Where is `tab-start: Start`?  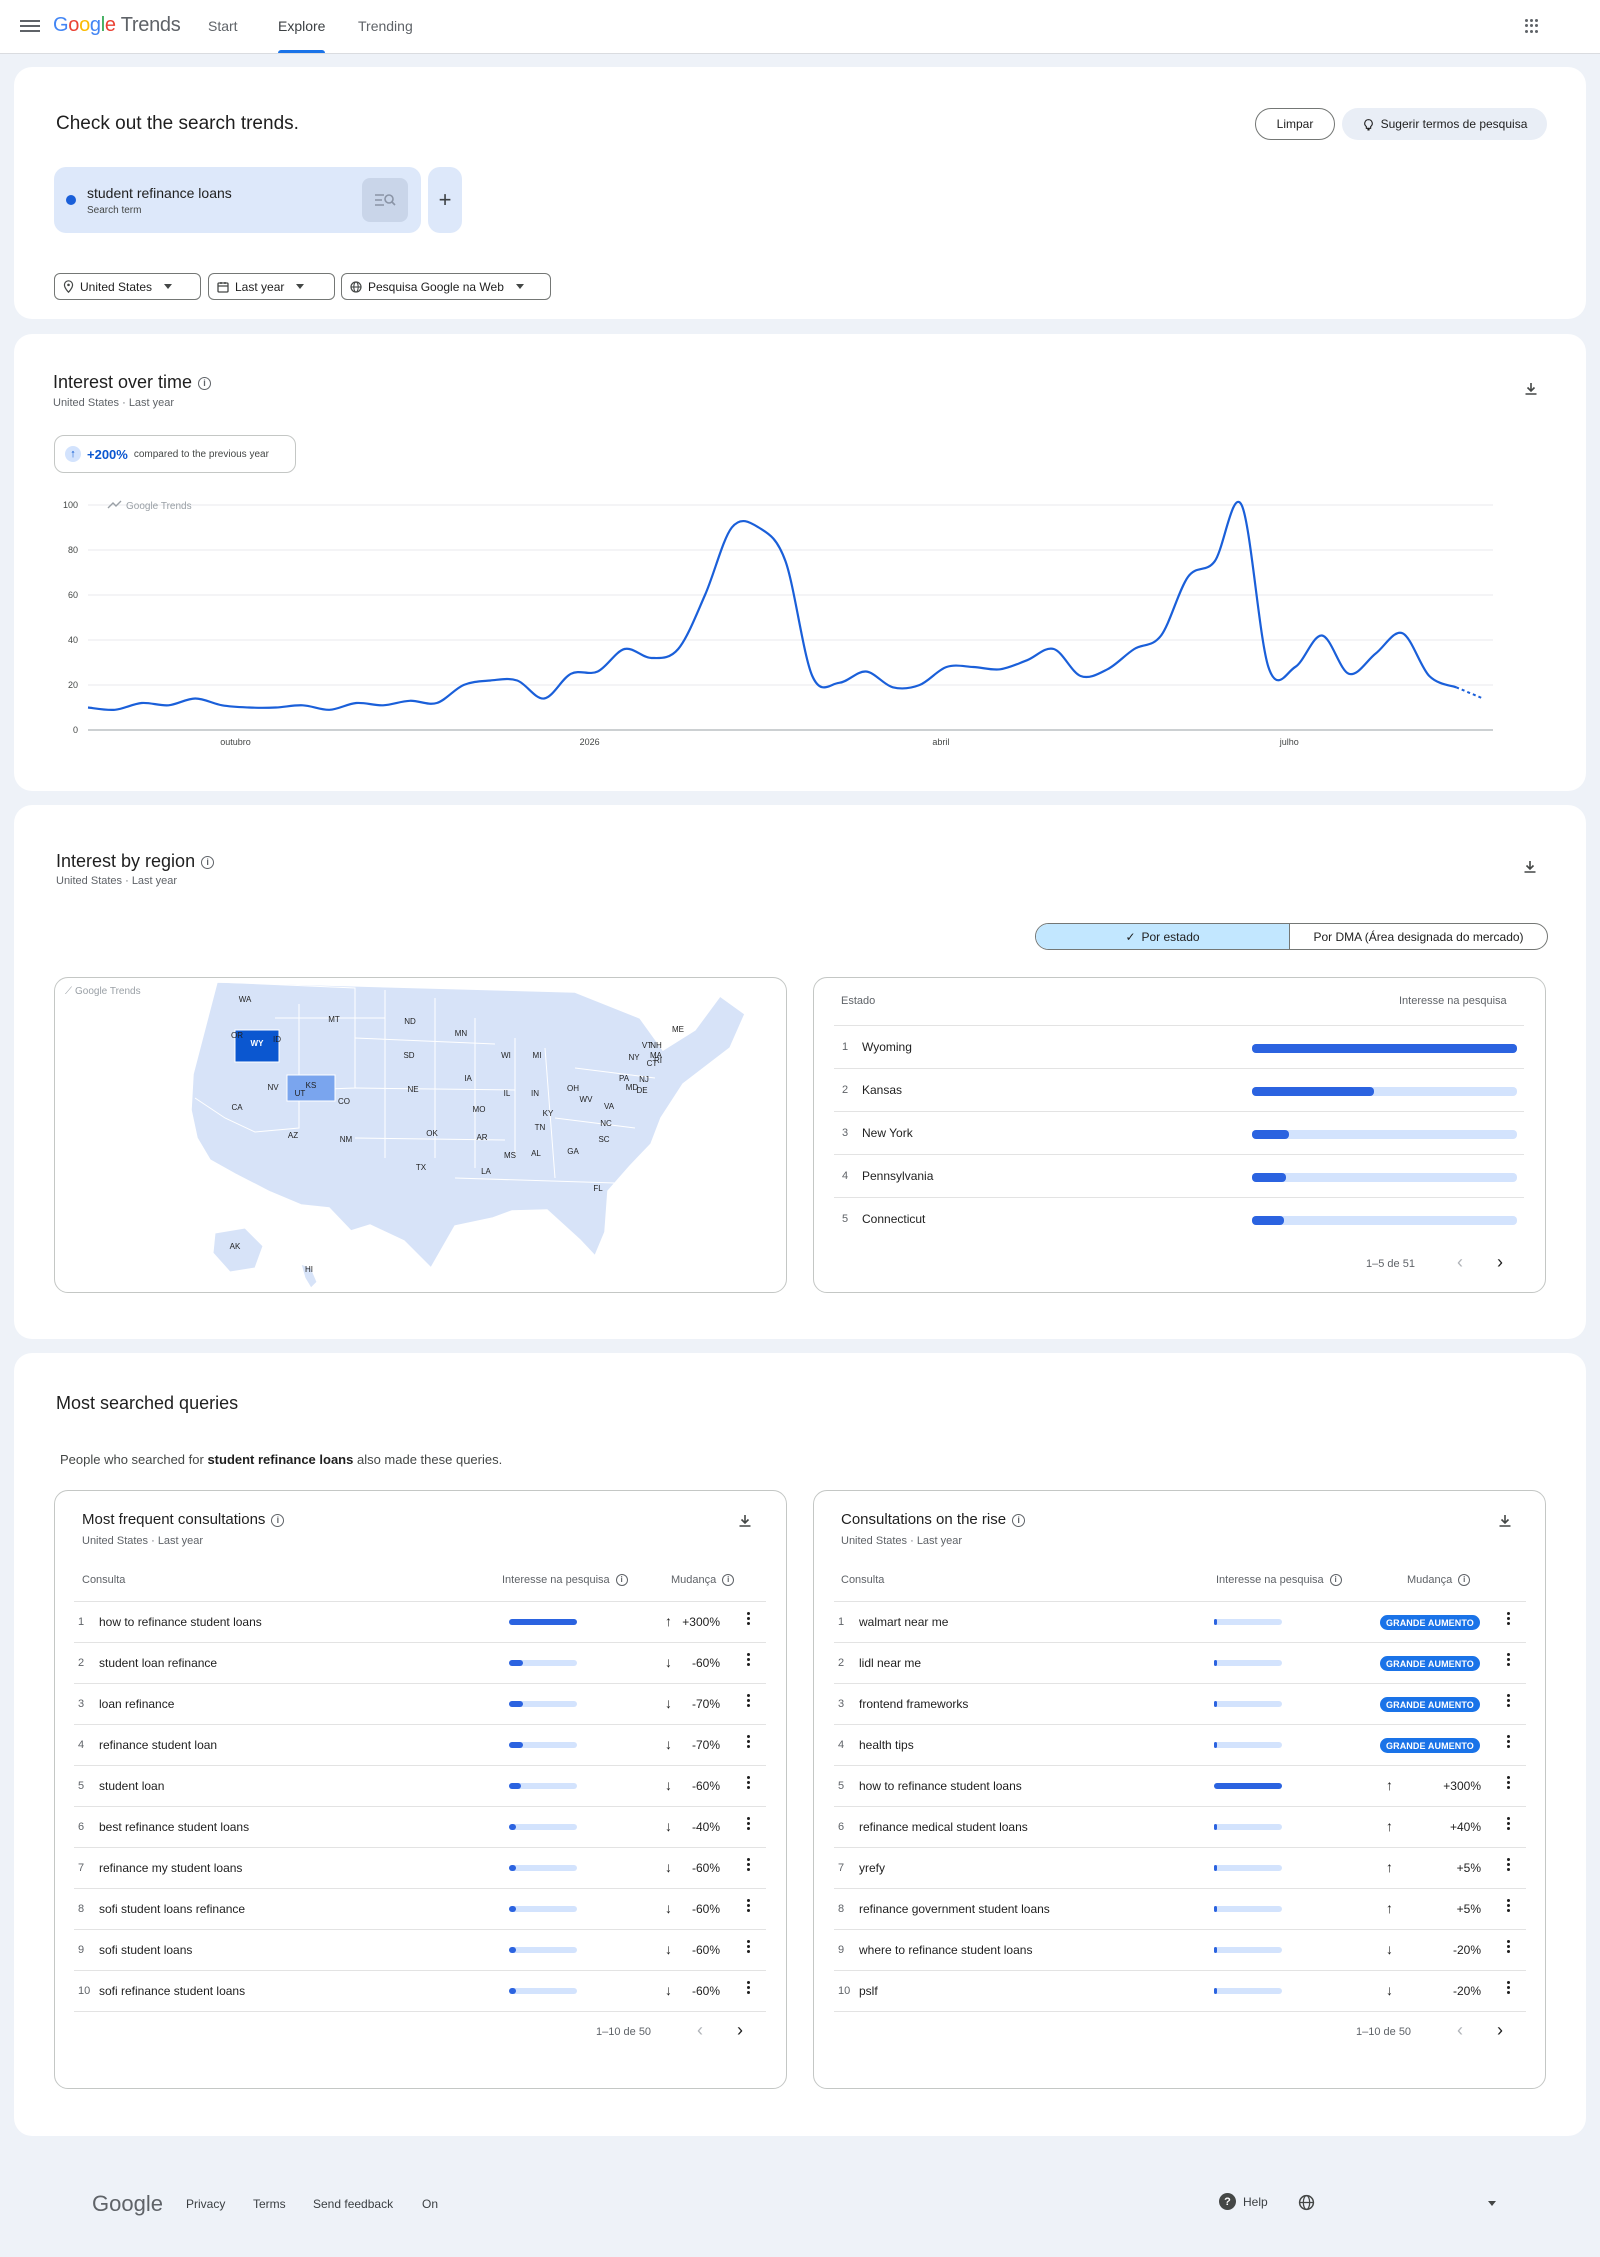 tab-start: Start is located at coordinates (223, 26).